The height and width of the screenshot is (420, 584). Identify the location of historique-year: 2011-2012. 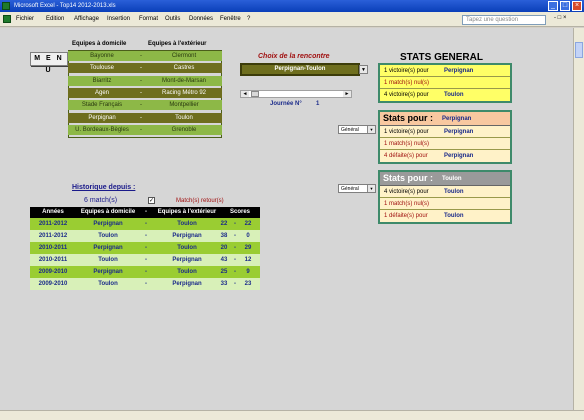
(53, 236).